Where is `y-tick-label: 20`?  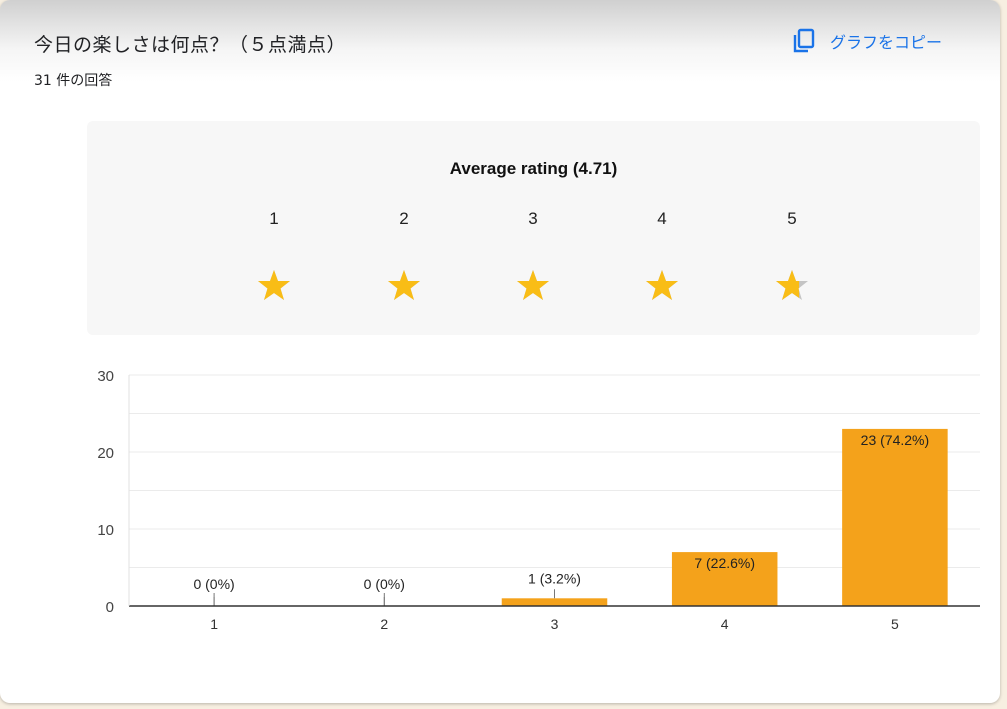 y-tick-label: 20 is located at coordinates (105, 453).